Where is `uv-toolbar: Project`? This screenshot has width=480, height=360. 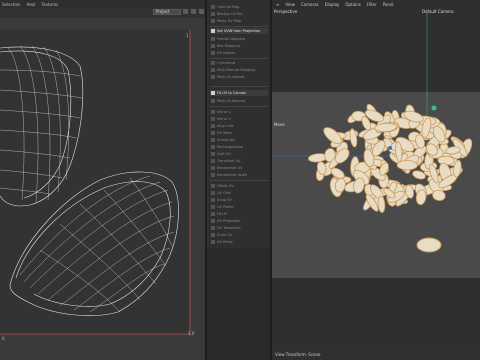
uv-toolbar: Project is located at coordinates (102, 13).